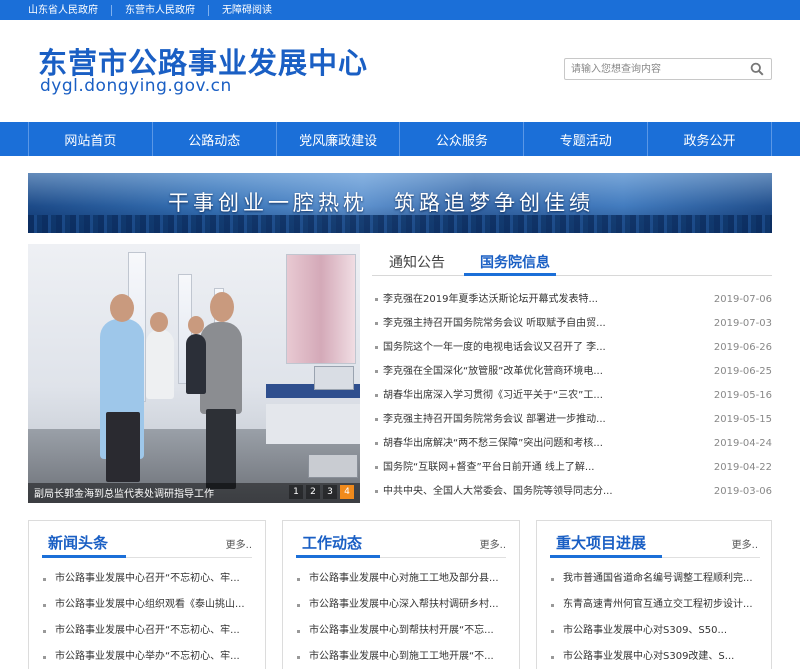 Image resolution: width=800 pixels, height=669 pixels. What do you see at coordinates (510, 274) in the screenshot?
I see `active-tab-indicator` at bounding box center [510, 274].